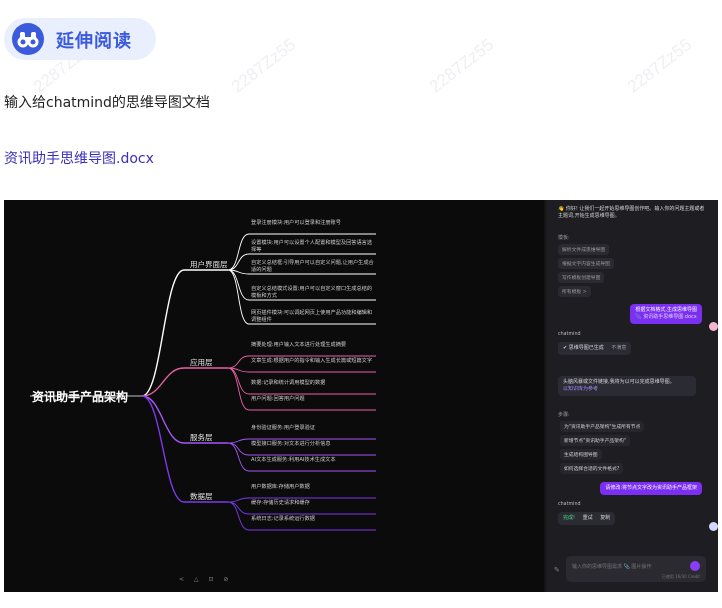  Describe the element at coordinates (602, 426) in the screenshot. I see `step-item: 为"资讯助手产品架构"生成所有节点` at that location.